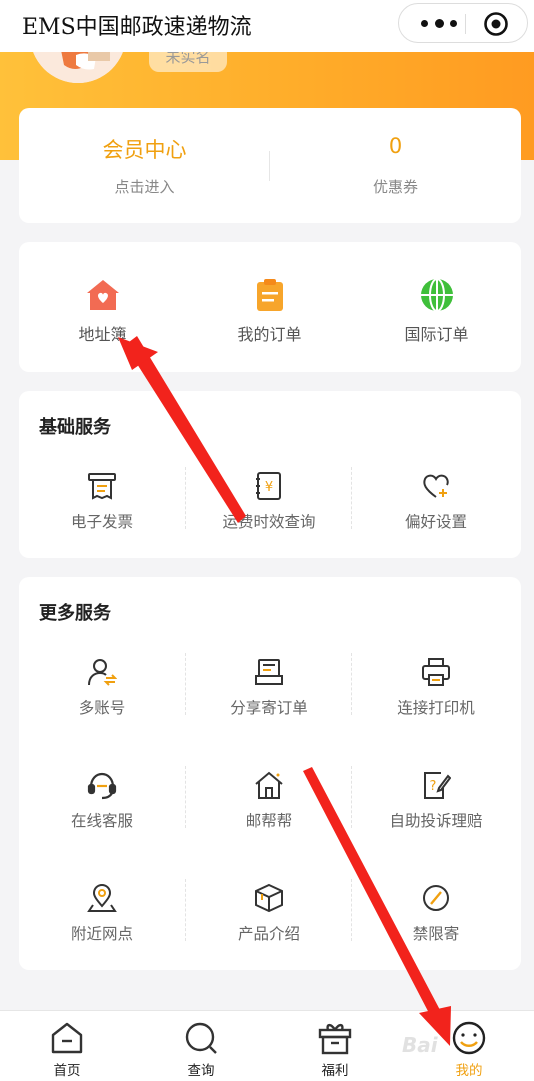 This screenshot has width=534, height=1081. I want to click on preferences-button: 偏好设置, so click(436, 501).